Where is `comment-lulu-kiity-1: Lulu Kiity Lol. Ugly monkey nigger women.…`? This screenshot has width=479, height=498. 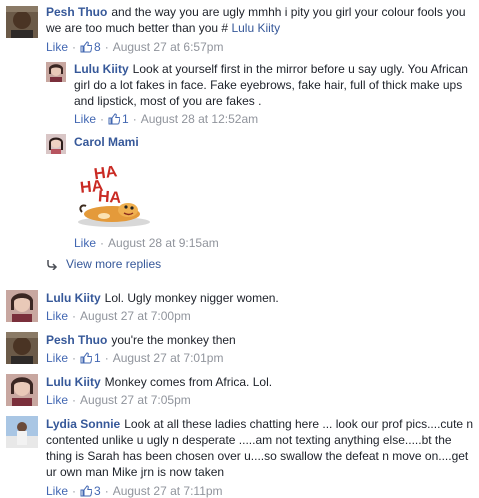
comment-lulu-kiity-1: Lulu Kiity Lol. Ugly monkey nigger women.… is located at coordinates (239, 306).